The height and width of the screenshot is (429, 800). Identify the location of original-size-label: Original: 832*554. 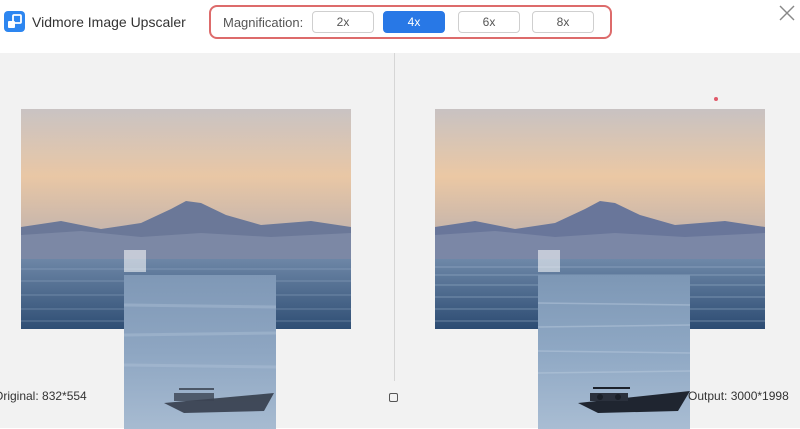
(43, 396).